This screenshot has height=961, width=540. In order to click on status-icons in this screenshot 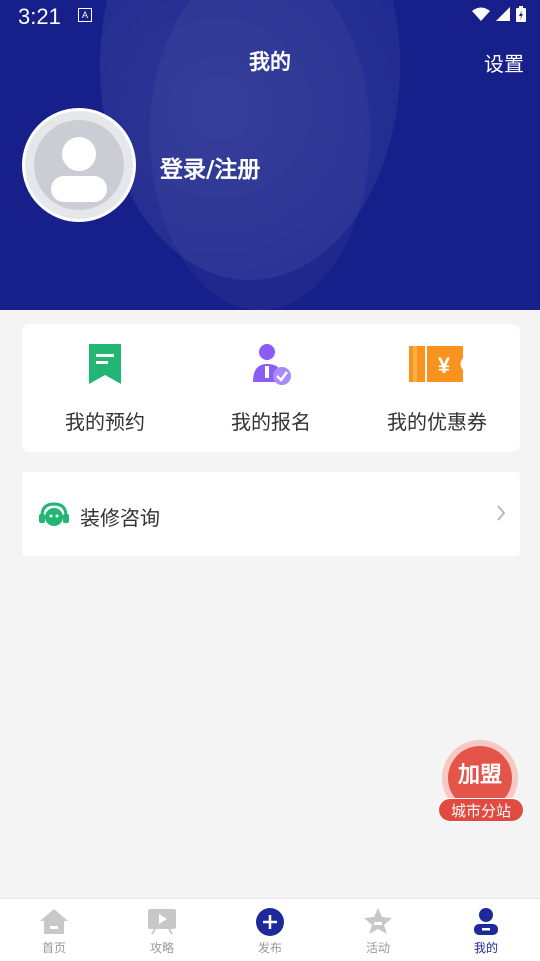, I will do `click(499, 14)`.